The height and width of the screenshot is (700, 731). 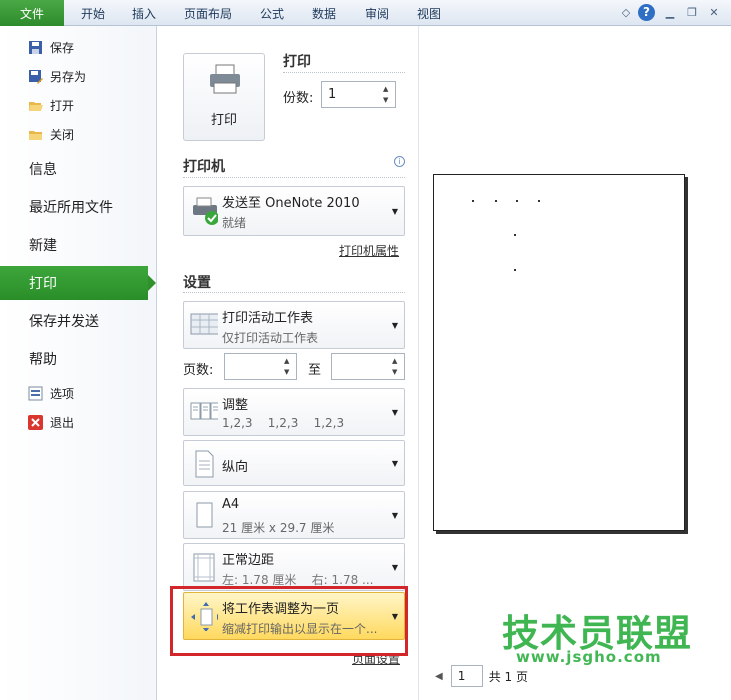 What do you see at coordinates (144, 13) in the screenshot?
I see `tab-insert: 插入` at bounding box center [144, 13].